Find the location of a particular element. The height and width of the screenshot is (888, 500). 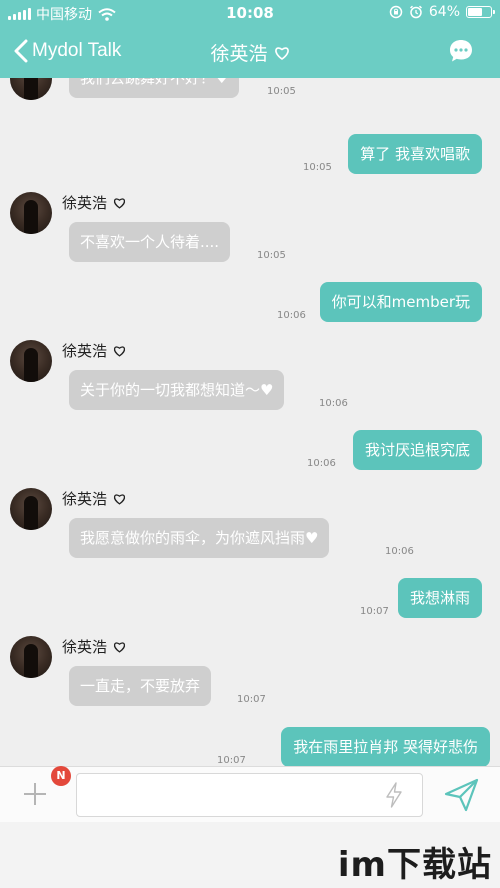

lightning-icon is located at coordinates (394, 795).